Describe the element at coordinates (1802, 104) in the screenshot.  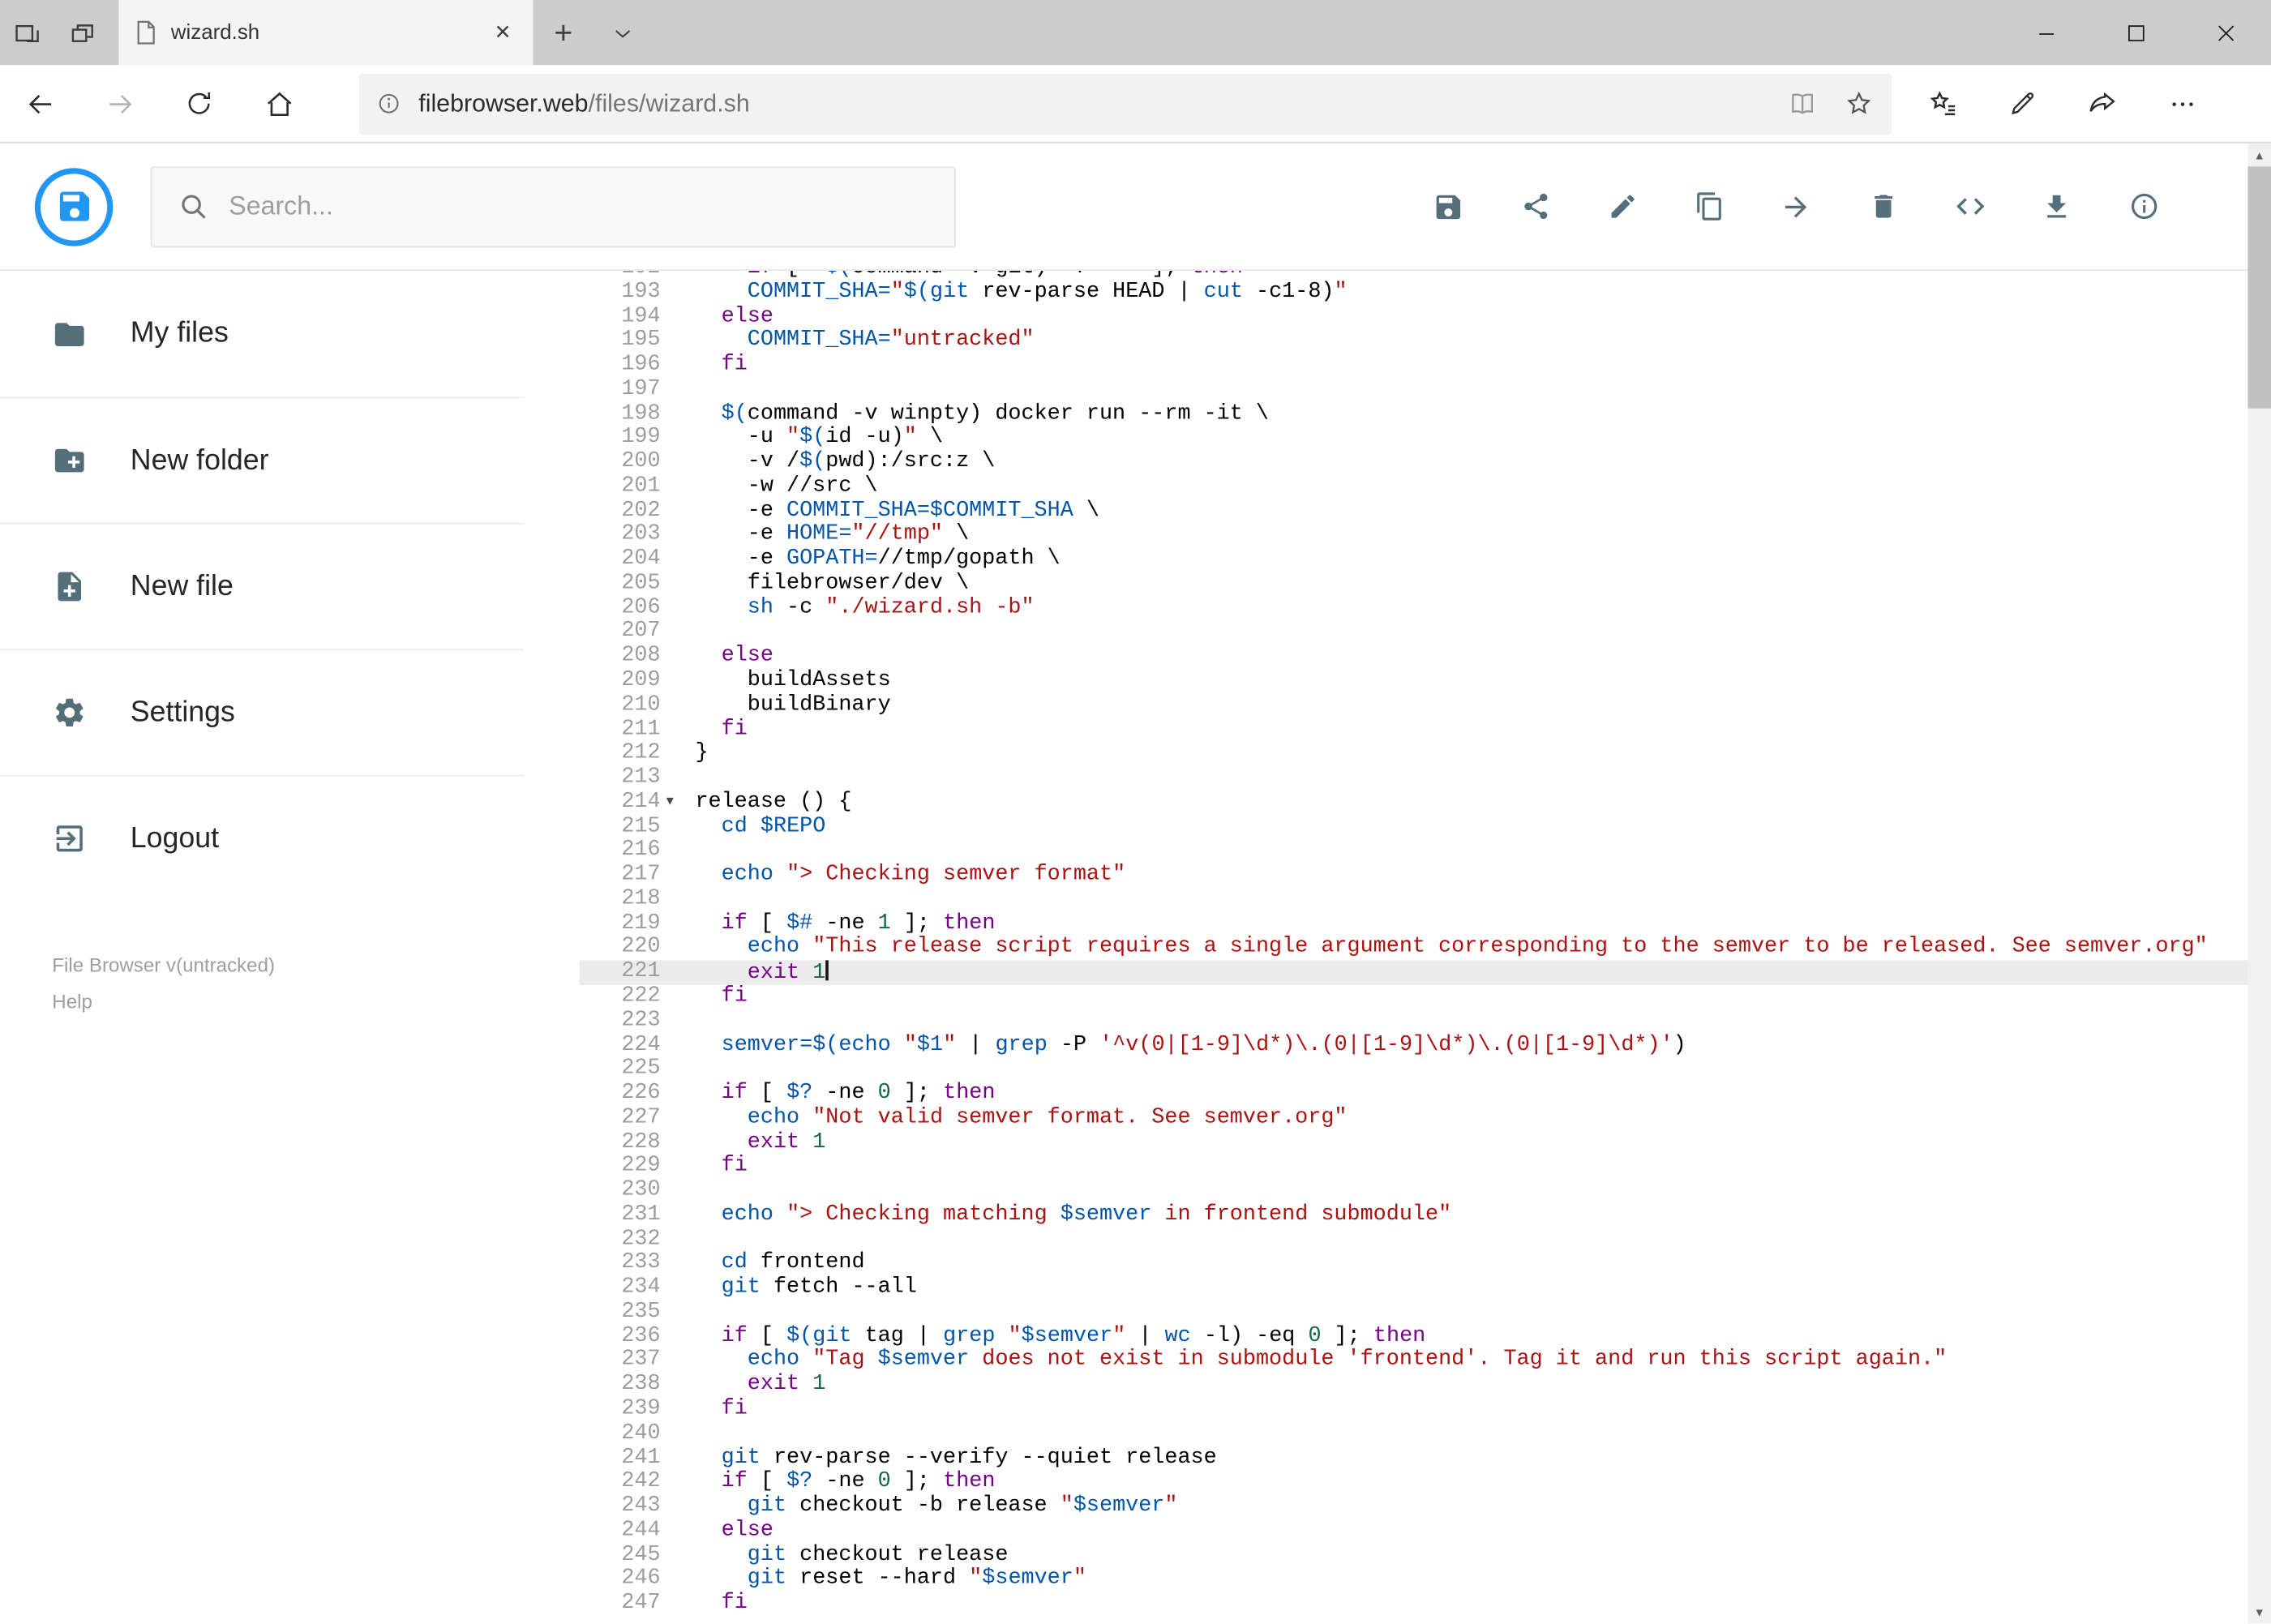
I see `reading-view-icon` at that location.